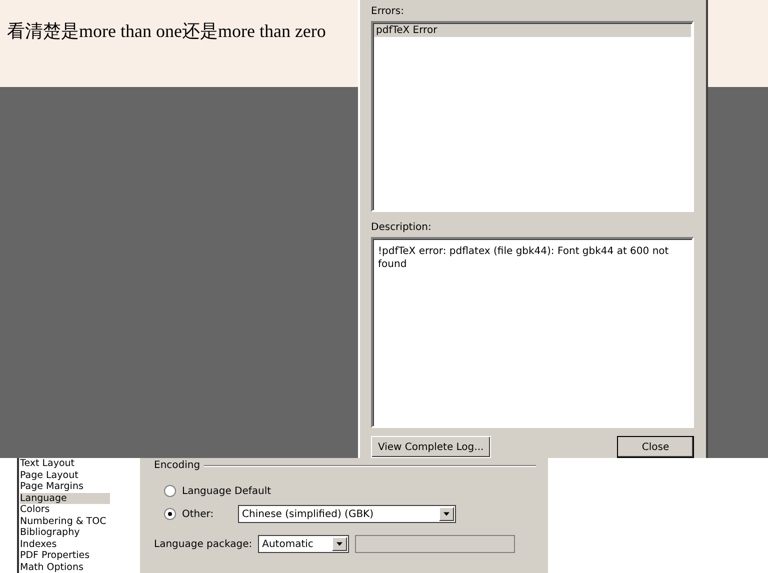 Image resolution: width=768 pixels, height=573 pixels. Describe the element at coordinates (179, 43) in the screenshot. I see `document-text: 看清楚是more than one还是more than zero` at that location.